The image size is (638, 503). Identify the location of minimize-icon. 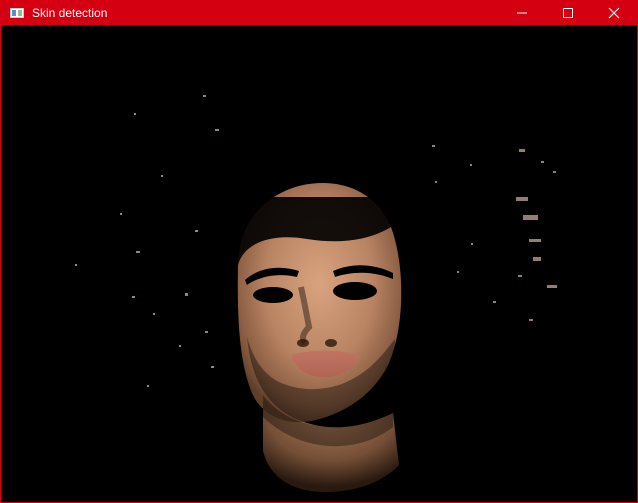
(522, 13).